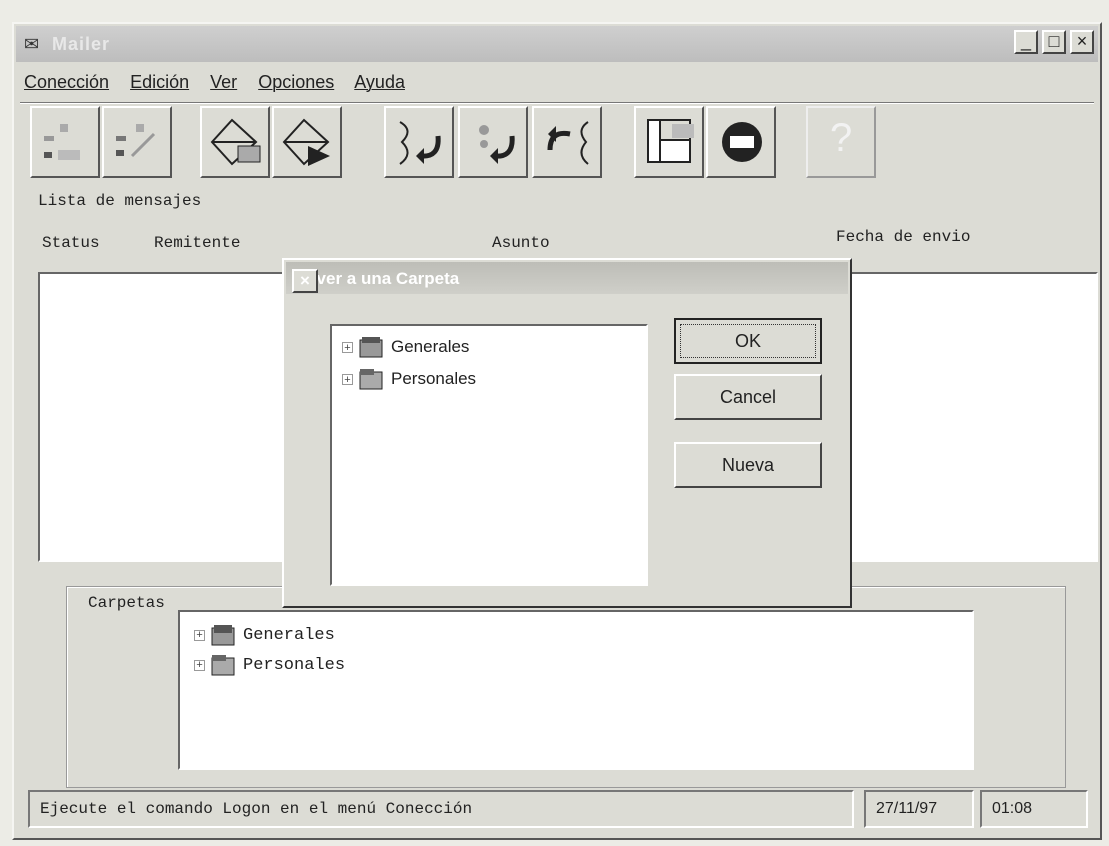 The width and height of the screenshot is (1109, 846). Describe the element at coordinates (1082, 42) in the screenshot. I see `close-button: ×` at that location.